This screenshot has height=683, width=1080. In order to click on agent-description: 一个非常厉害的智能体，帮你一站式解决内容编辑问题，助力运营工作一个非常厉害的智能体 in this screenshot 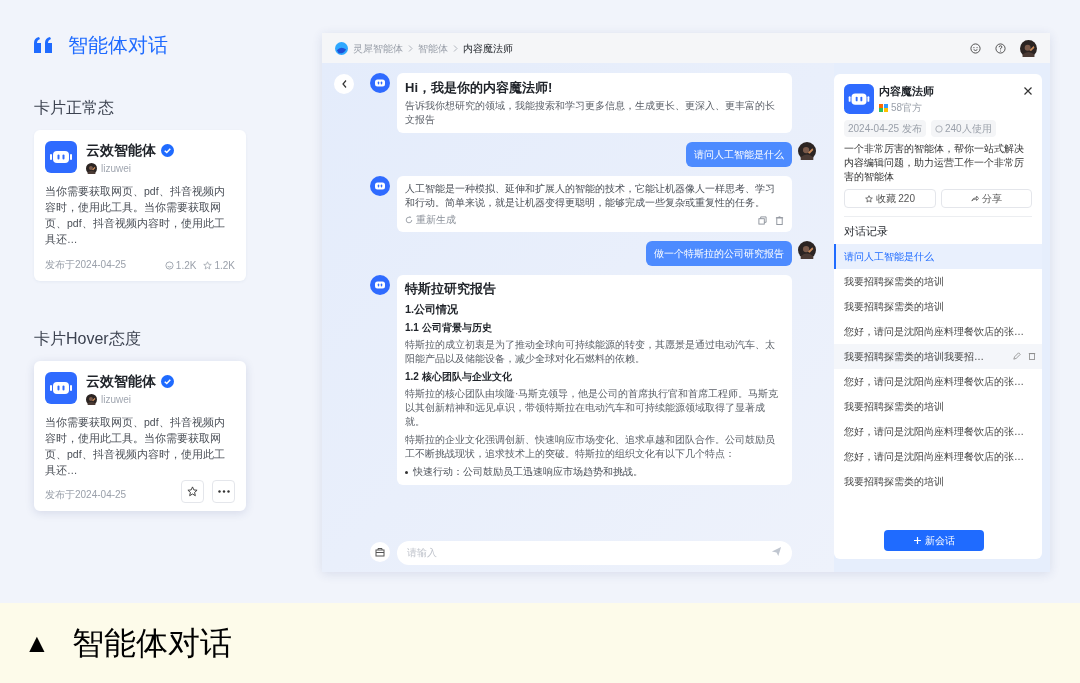, I will do `click(934, 163)`.